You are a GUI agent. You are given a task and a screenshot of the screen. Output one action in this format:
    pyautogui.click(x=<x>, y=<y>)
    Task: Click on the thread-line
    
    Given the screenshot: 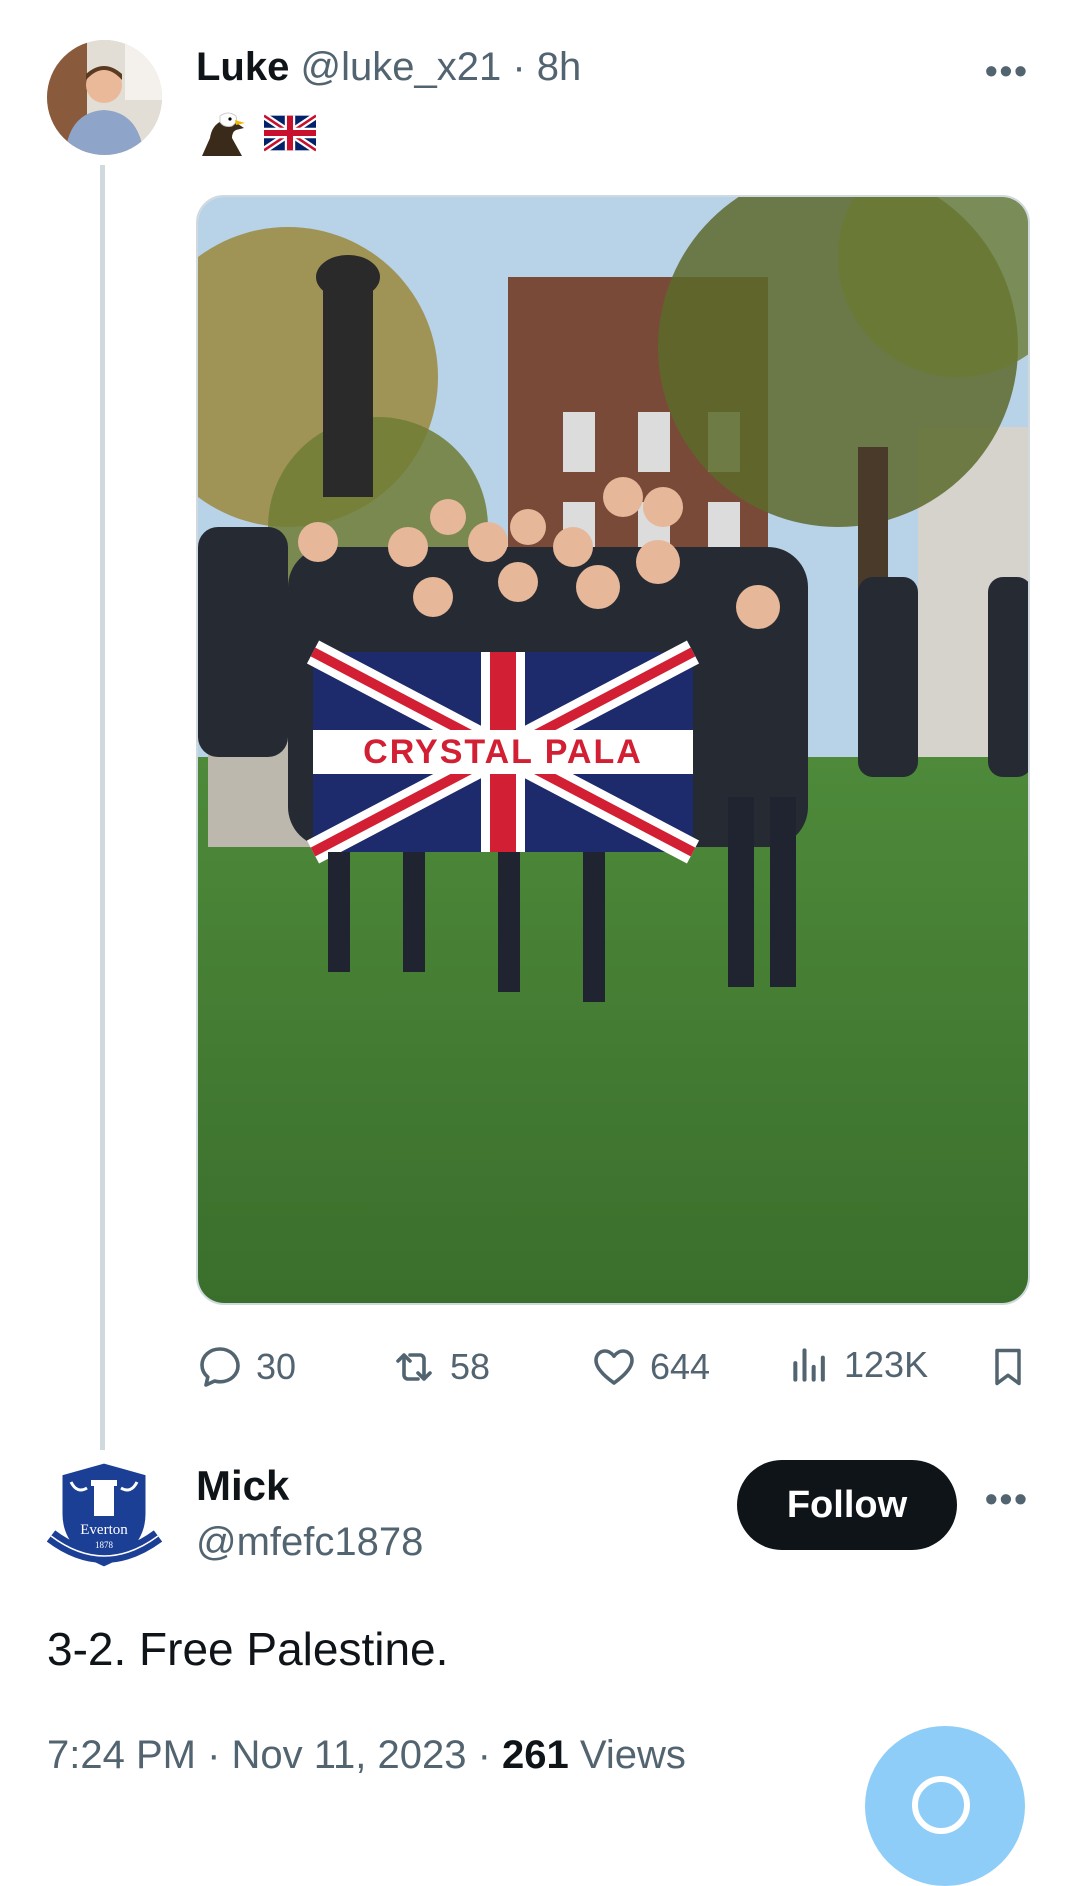 What is the action you would take?
    pyautogui.click(x=102, y=807)
    